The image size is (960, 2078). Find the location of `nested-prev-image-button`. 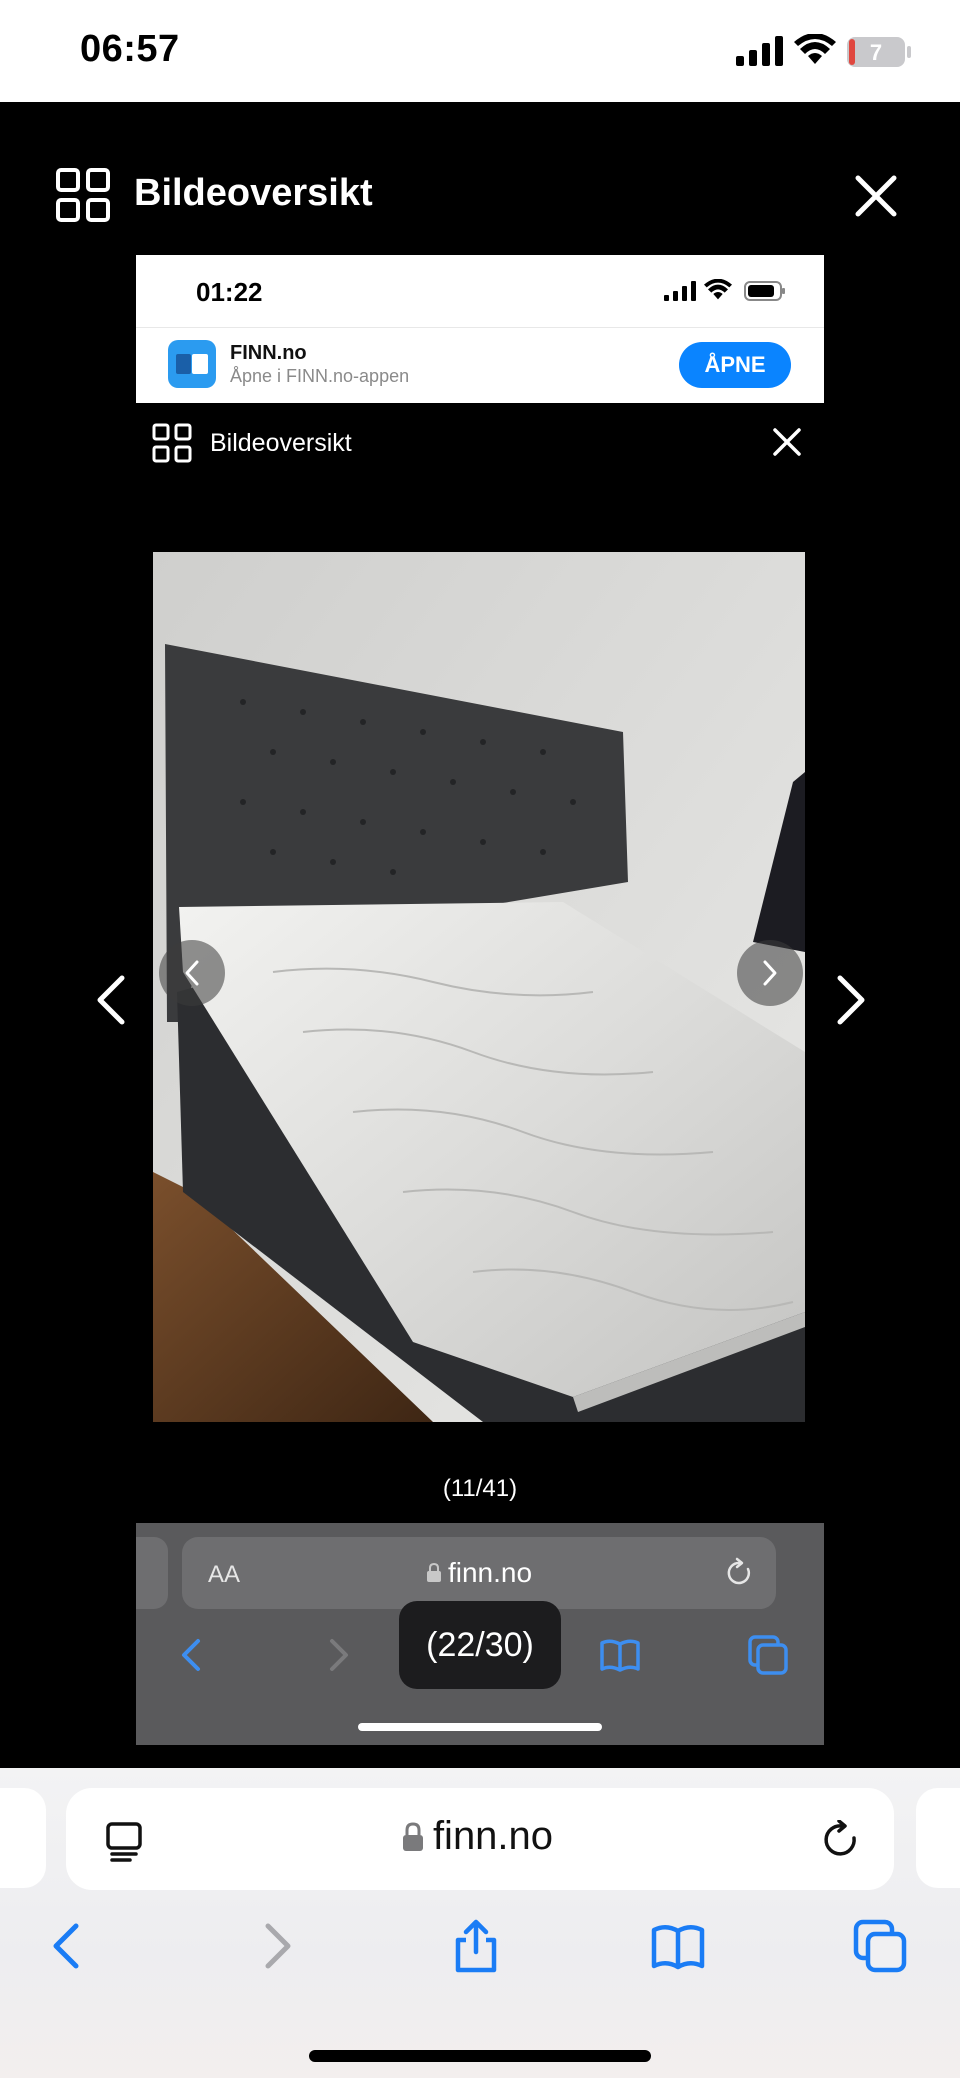

nested-prev-image-button is located at coordinates (192, 973).